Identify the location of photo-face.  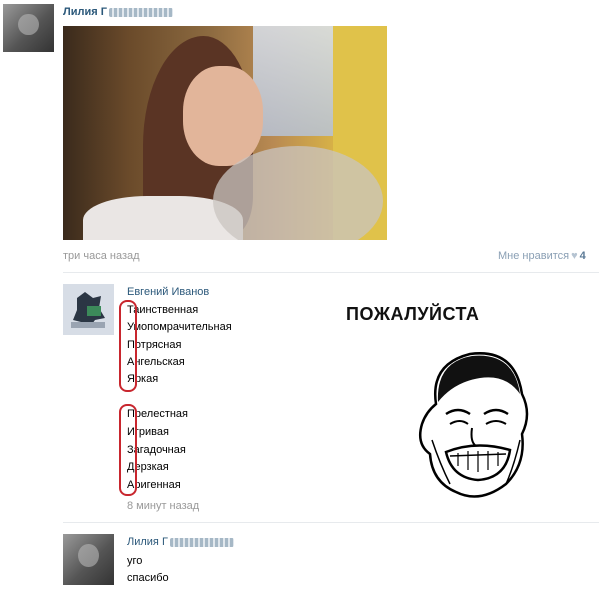
(223, 116).